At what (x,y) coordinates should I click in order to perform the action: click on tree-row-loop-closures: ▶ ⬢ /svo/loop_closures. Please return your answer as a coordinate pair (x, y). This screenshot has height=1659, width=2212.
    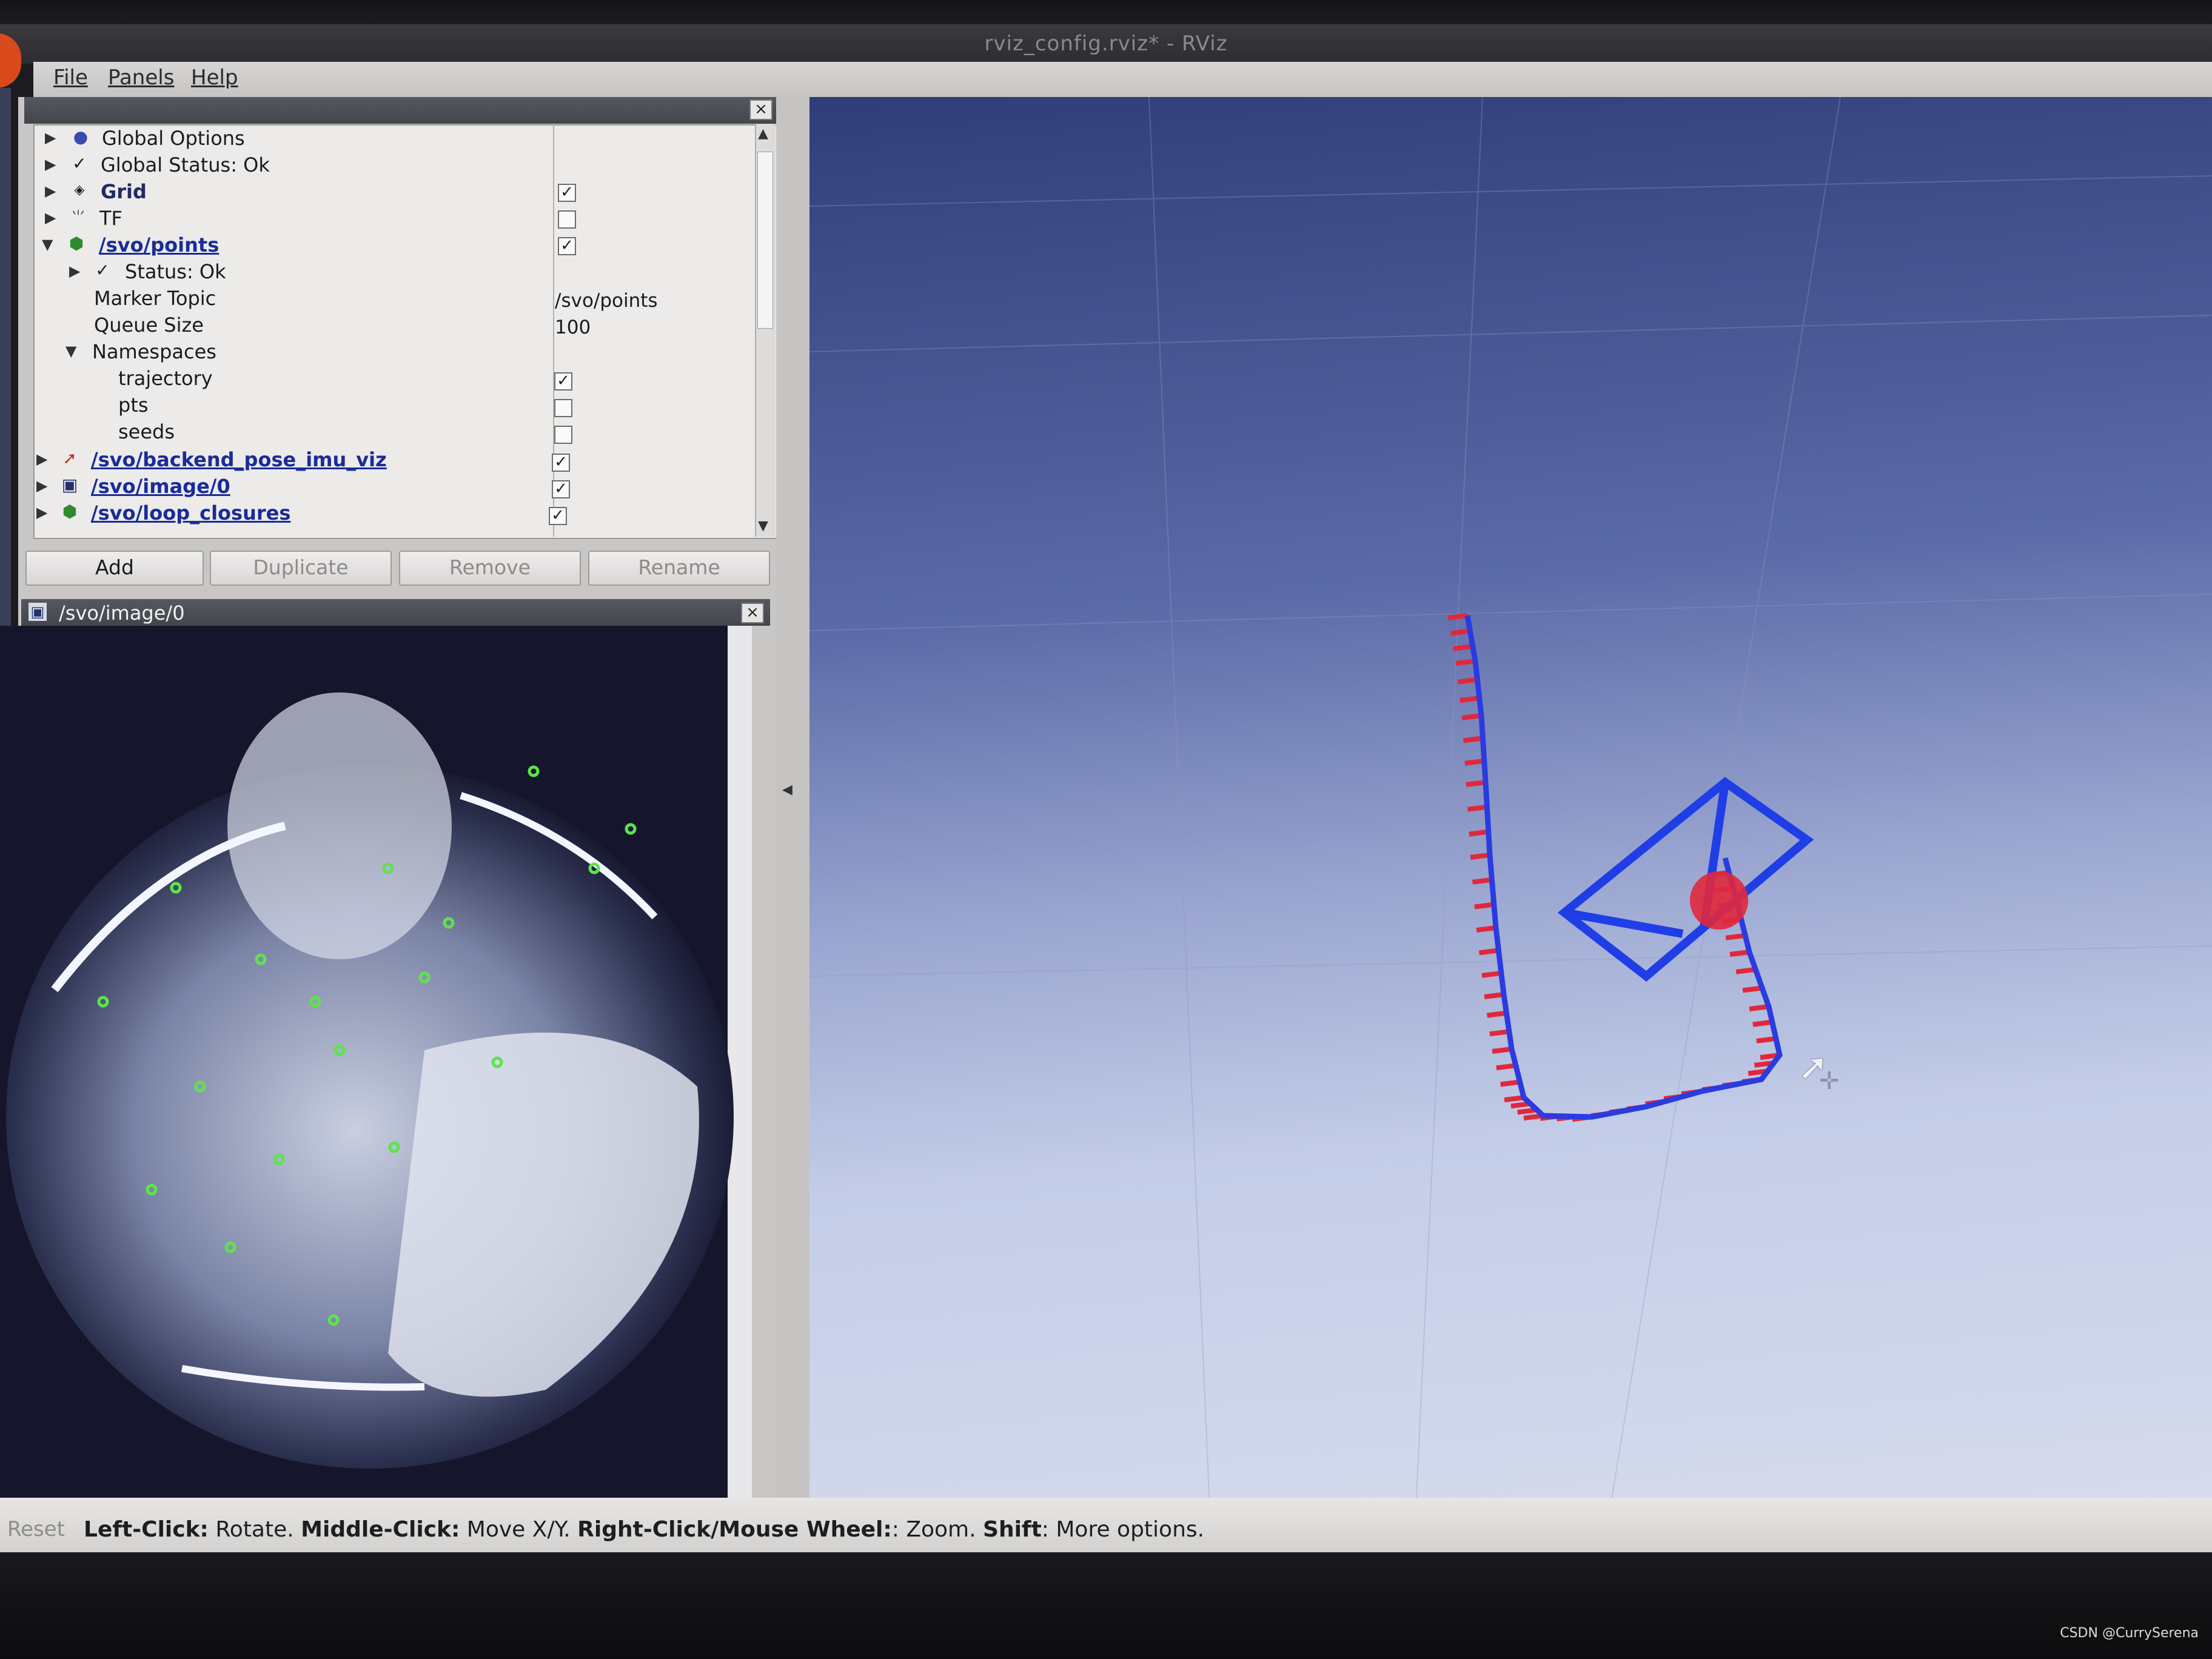
    Looking at the image, I should click on (291, 513).